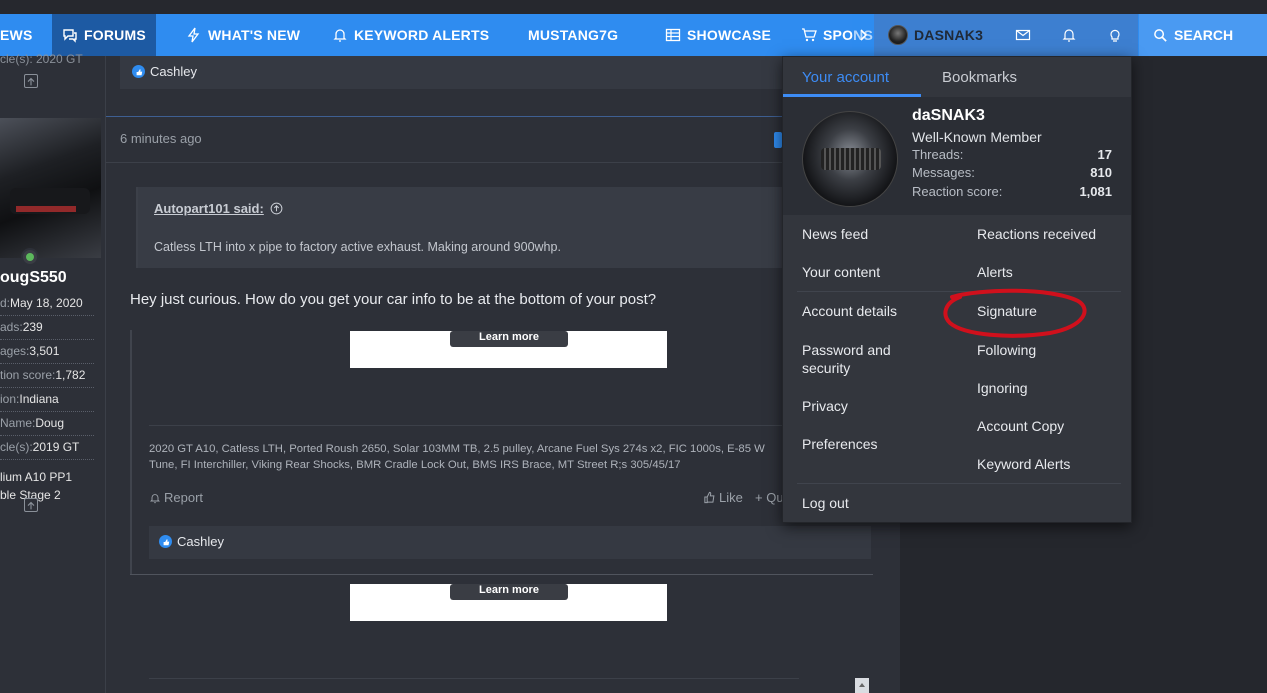 The height and width of the screenshot is (693, 1267). Describe the element at coordinates (849, 311) in the screenshot. I see `menu-account-details: Account details` at that location.